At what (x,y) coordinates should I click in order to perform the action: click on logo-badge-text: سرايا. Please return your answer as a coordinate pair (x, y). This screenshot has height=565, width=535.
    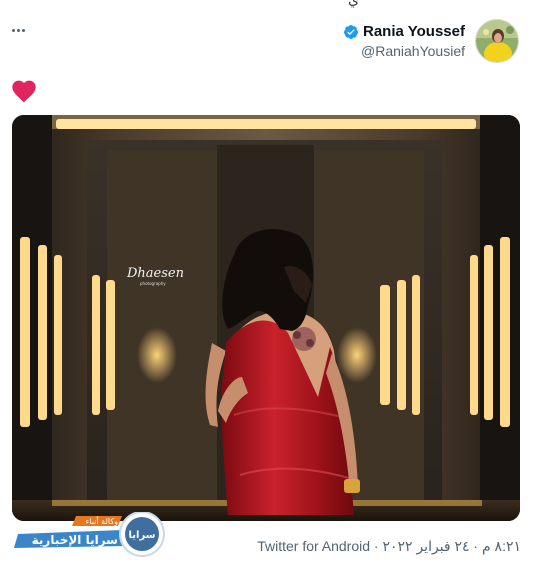
    Looking at the image, I should click on (142, 535).